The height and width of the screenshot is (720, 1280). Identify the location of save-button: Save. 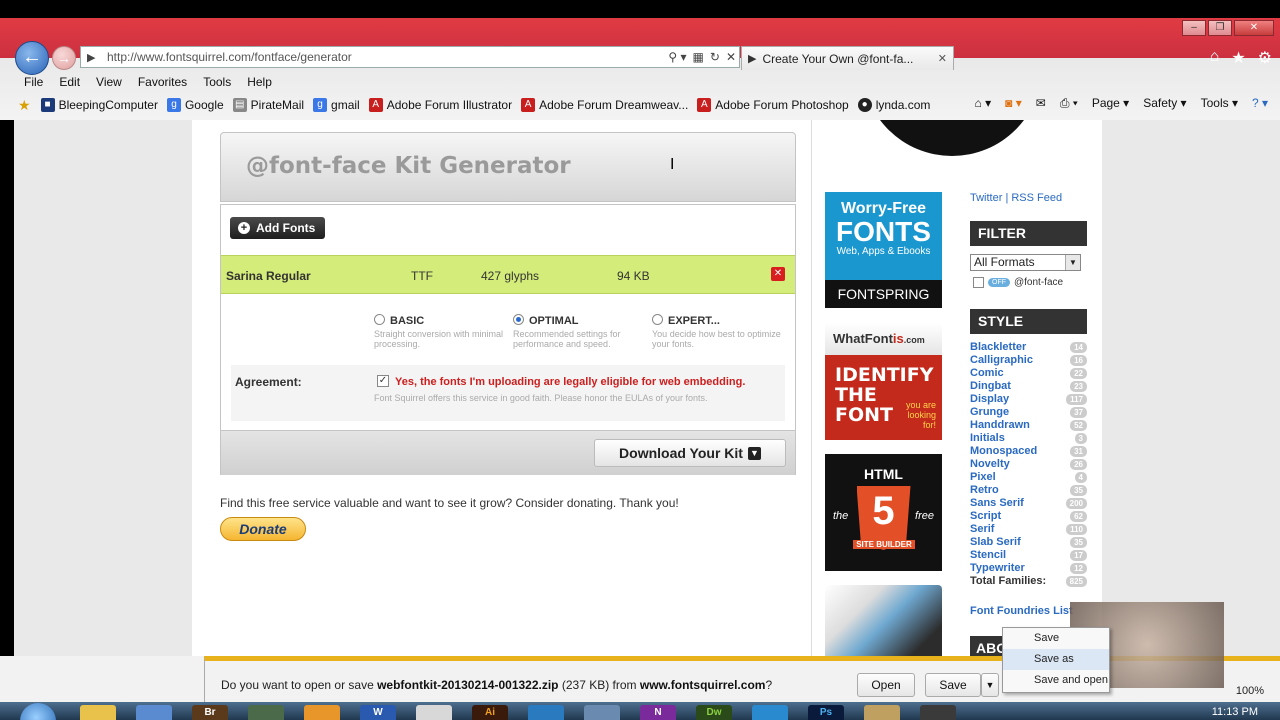
(953, 685).